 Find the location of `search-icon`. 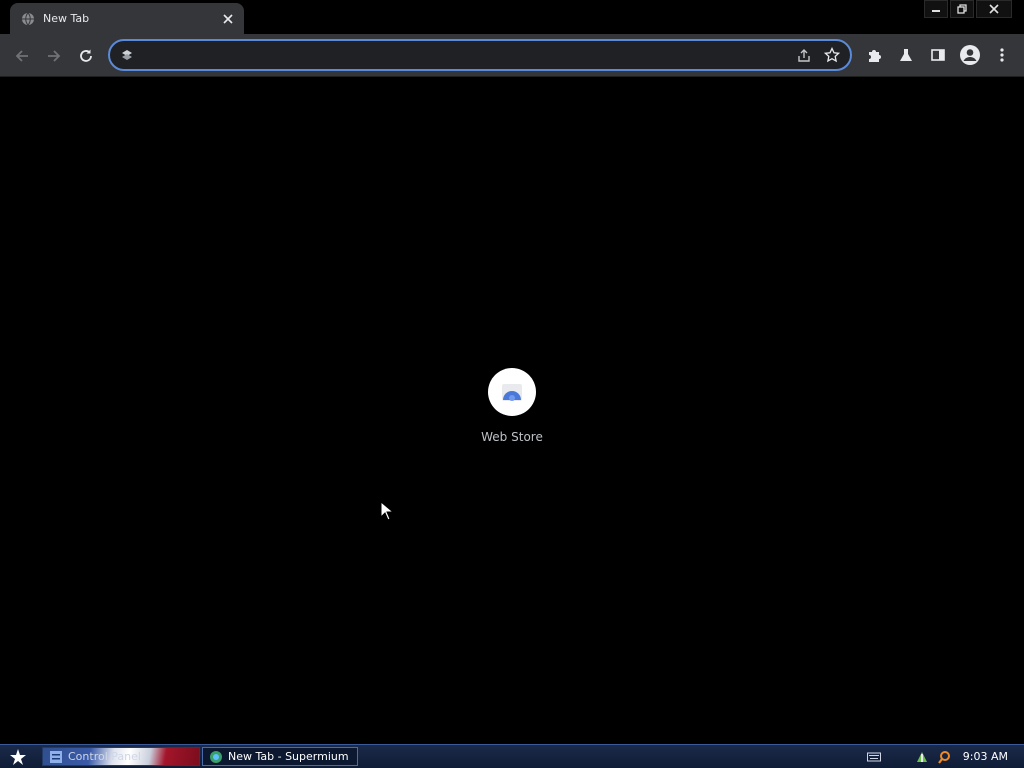

search-icon is located at coordinates (944, 757).